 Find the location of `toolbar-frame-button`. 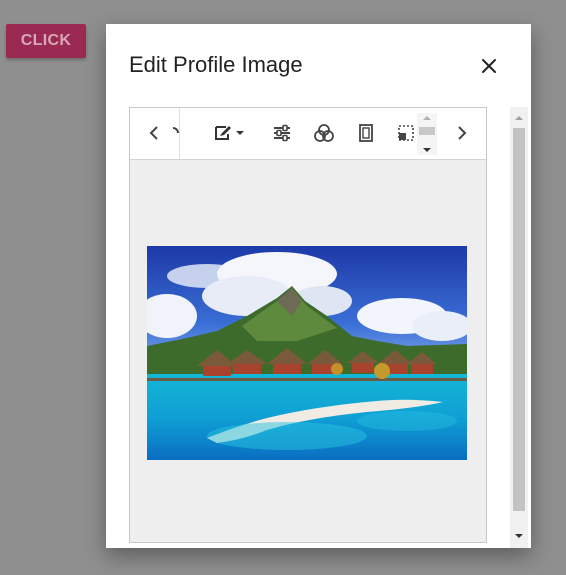

toolbar-frame-button is located at coordinates (366, 133).